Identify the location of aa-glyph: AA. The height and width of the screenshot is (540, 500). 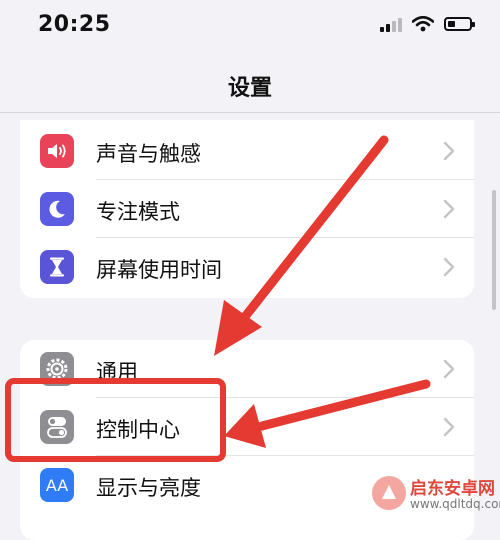
(57, 485).